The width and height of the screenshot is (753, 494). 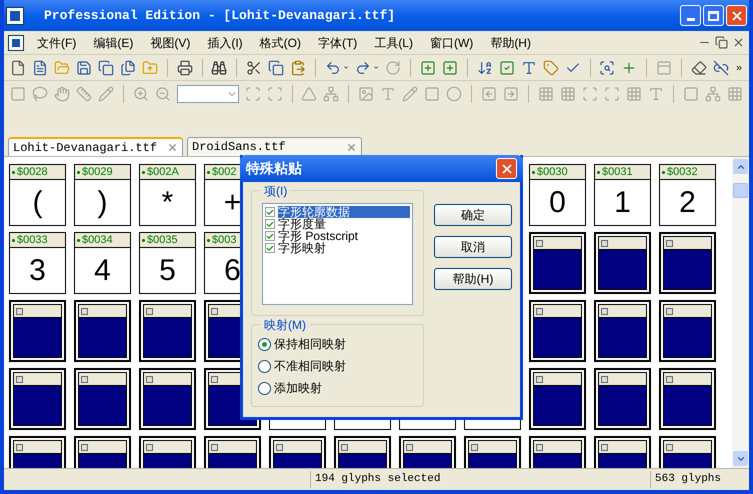 What do you see at coordinates (207, 94) in the screenshot?
I see `zoom-dropdown` at bounding box center [207, 94].